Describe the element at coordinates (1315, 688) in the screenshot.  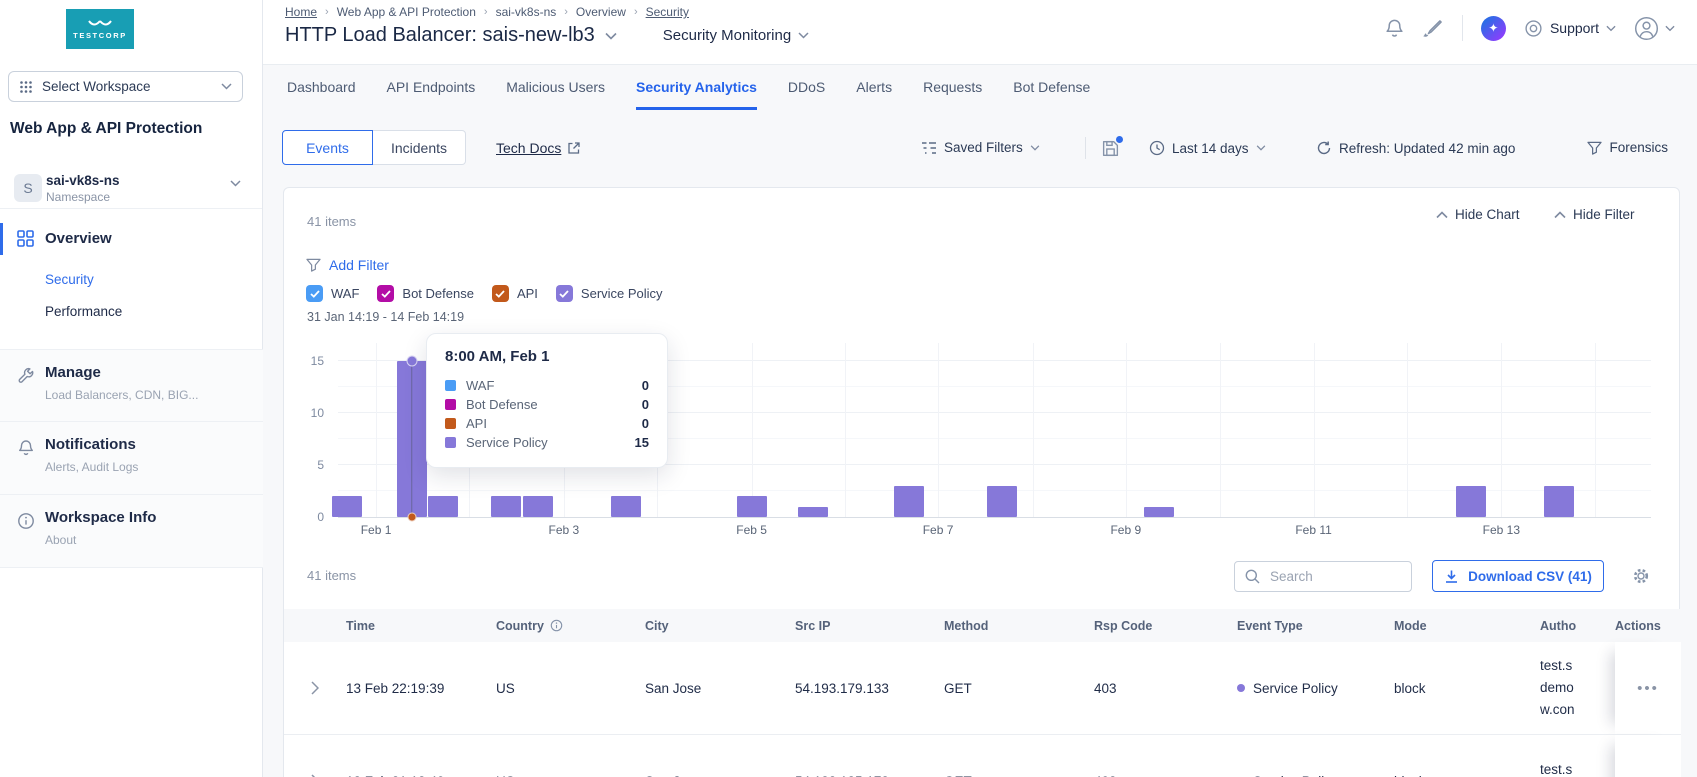
I see `cell-event-type: Service Policy` at that location.